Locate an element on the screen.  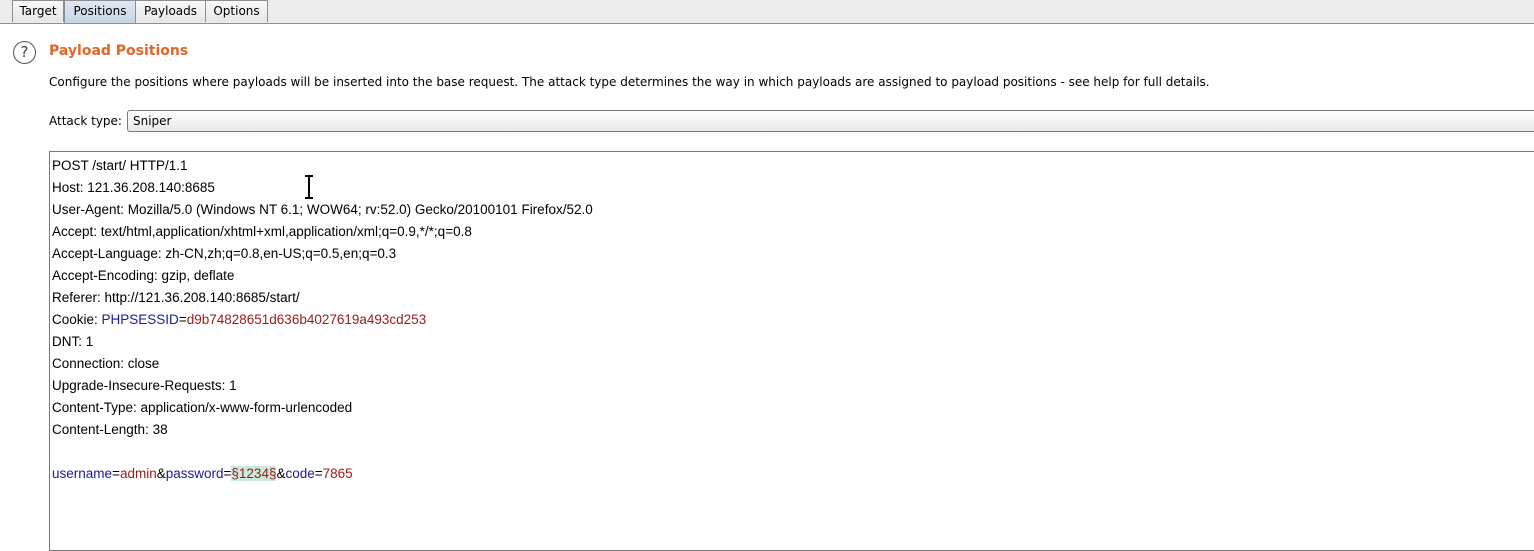
tab-target: Target is located at coordinates (38, 11).